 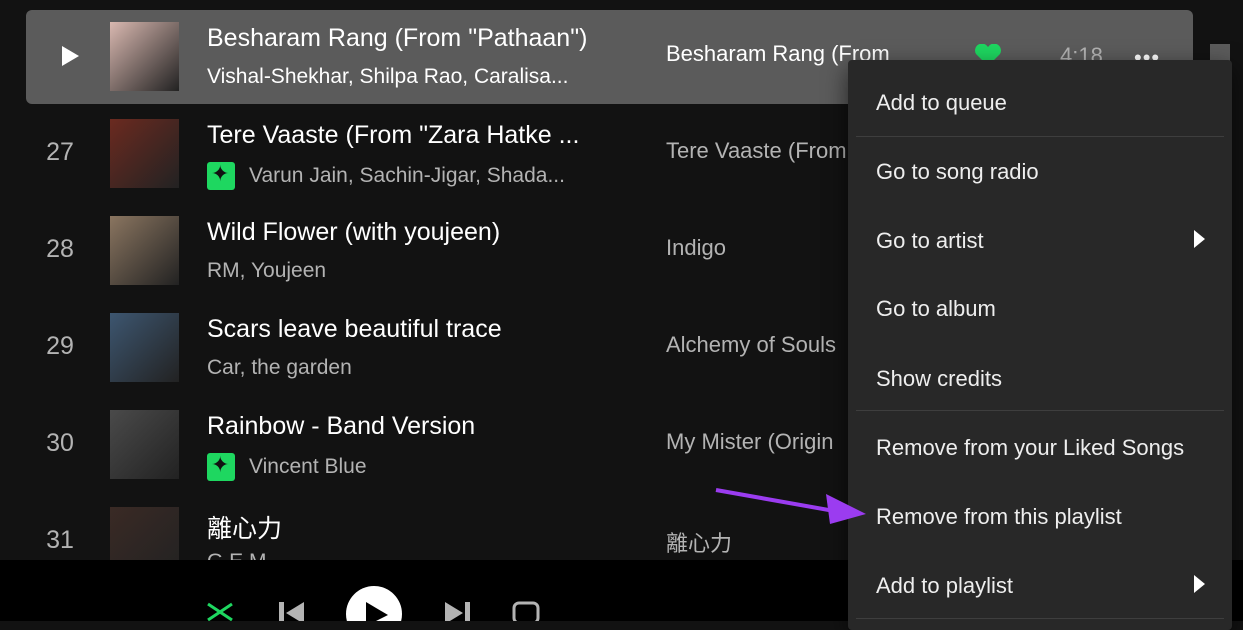 What do you see at coordinates (749, 442) in the screenshot?
I see `track-album: My Mister (Origin` at bounding box center [749, 442].